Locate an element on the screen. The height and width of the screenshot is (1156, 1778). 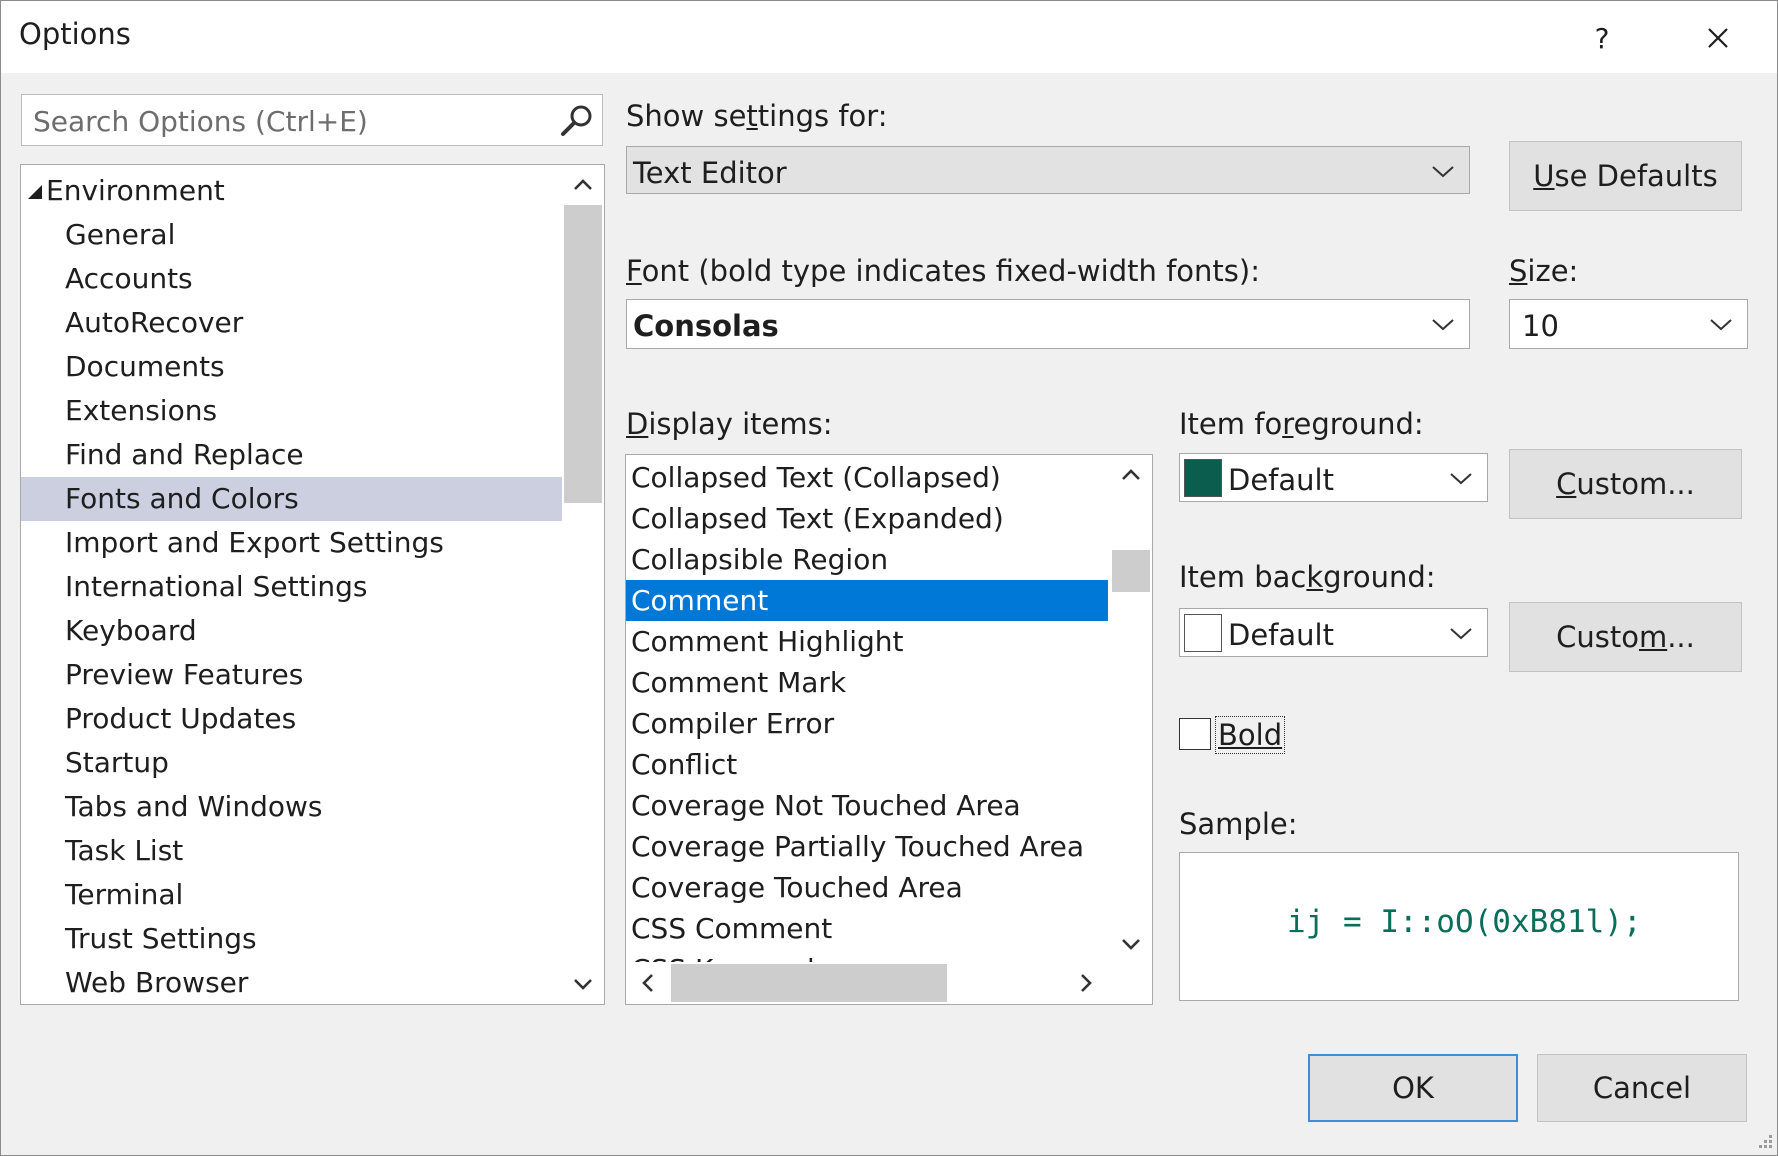
tree-item: Terminal is located at coordinates (291, 895).